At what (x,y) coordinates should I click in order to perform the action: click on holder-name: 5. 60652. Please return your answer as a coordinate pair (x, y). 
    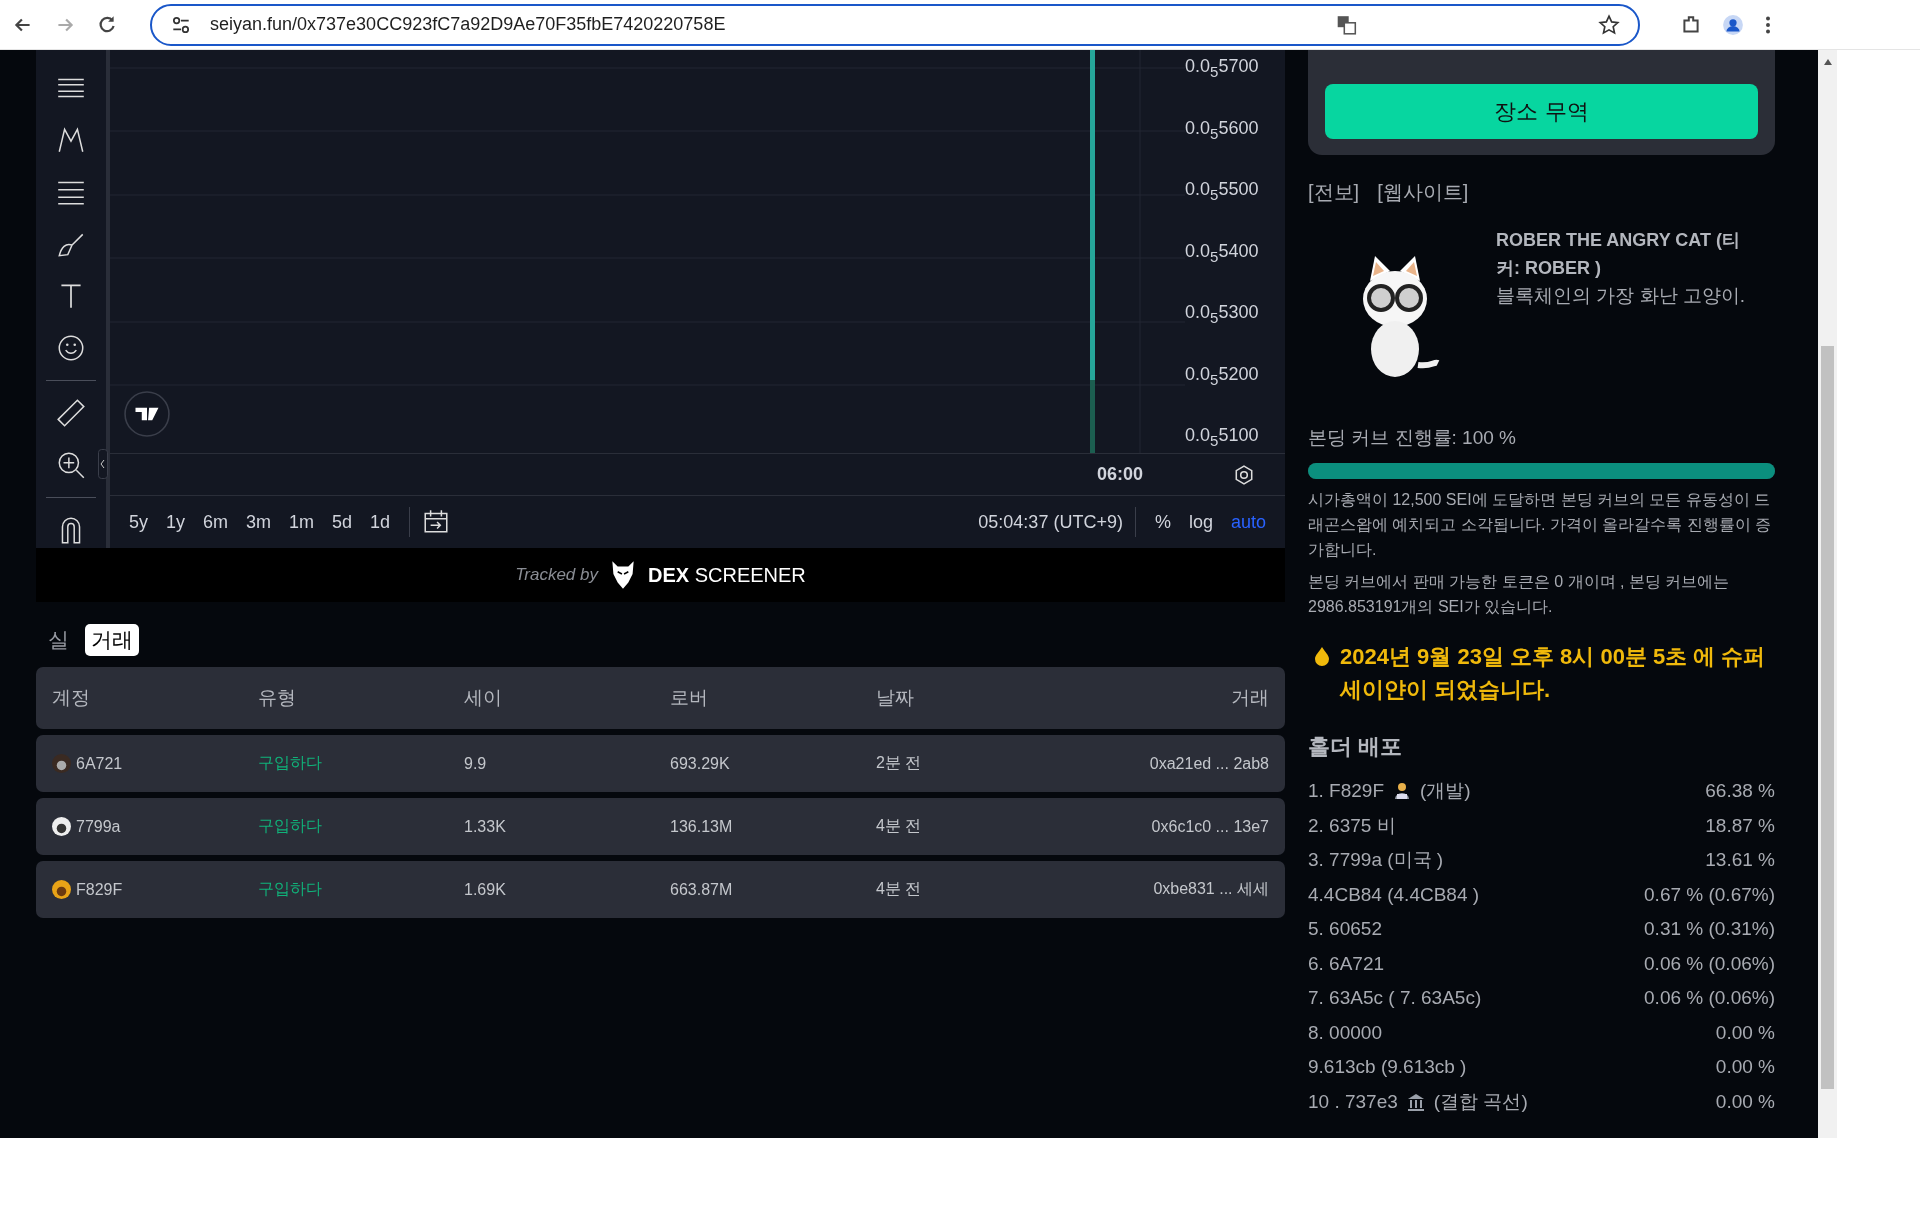
    Looking at the image, I should click on (1345, 929).